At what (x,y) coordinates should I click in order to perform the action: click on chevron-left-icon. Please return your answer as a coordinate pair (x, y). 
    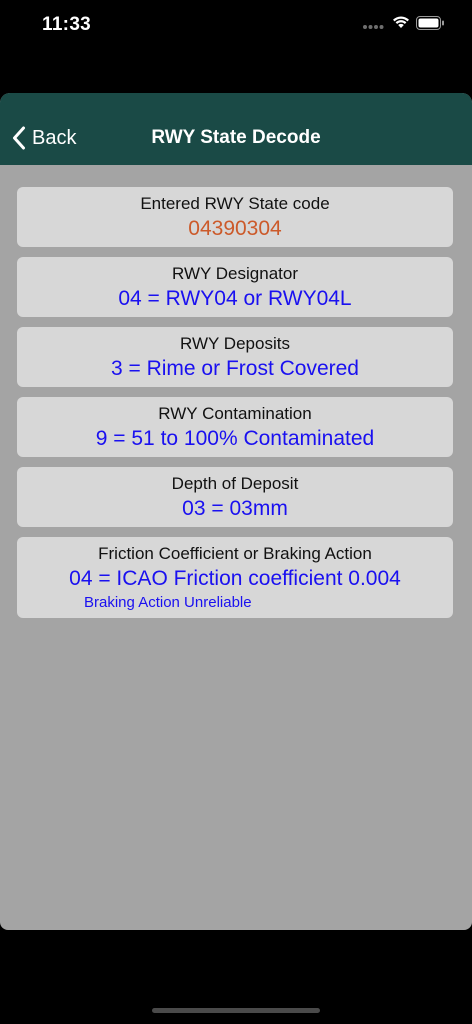
    Looking at the image, I should click on (19, 138).